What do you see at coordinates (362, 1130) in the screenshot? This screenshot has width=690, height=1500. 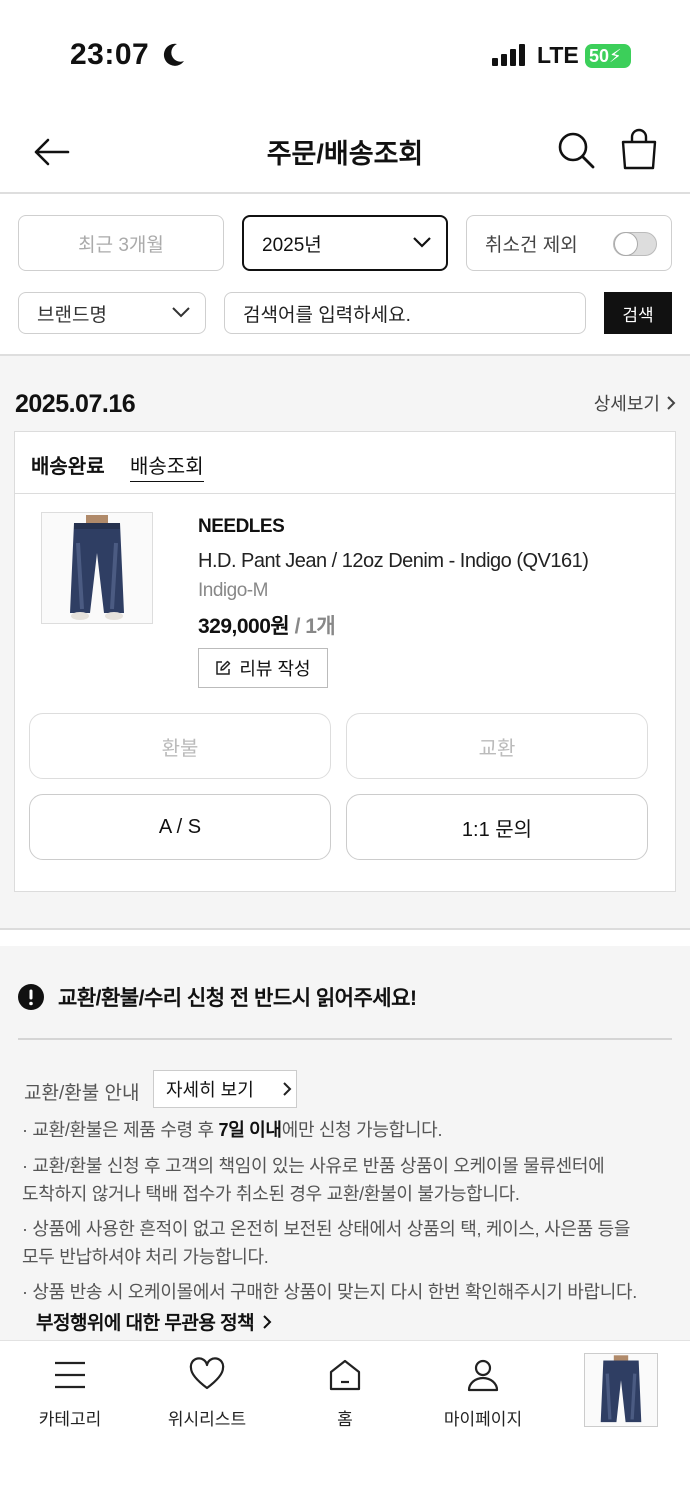 I see `notice-line-1-post: 에만 신청 가능합니다.` at bounding box center [362, 1130].